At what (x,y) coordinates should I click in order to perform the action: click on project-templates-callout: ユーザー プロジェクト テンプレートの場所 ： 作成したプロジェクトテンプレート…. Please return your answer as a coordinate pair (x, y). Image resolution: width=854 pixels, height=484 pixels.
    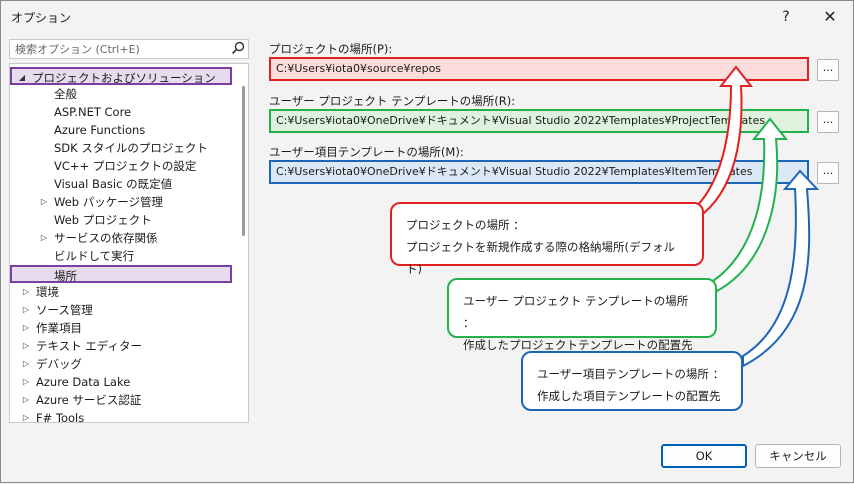
    Looking at the image, I should click on (582, 315).